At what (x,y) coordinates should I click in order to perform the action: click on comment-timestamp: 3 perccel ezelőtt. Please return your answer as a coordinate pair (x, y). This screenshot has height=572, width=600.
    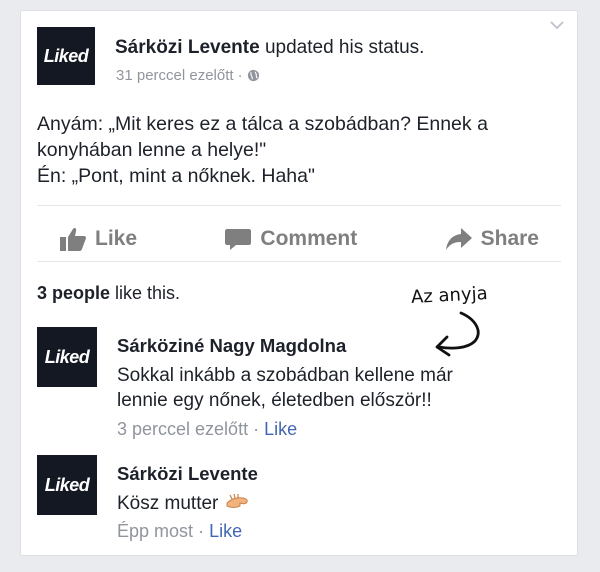
    Looking at the image, I should click on (182, 429).